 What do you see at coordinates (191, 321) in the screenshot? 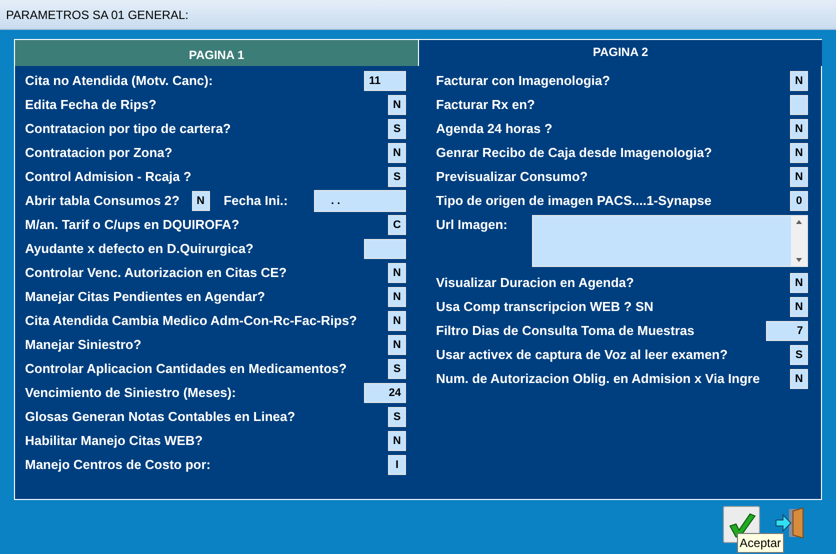
I see `field-label: Cita Atendida Cambia Medico Adm-Con-Rc-Fac-Rips?` at bounding box center [191, 321].